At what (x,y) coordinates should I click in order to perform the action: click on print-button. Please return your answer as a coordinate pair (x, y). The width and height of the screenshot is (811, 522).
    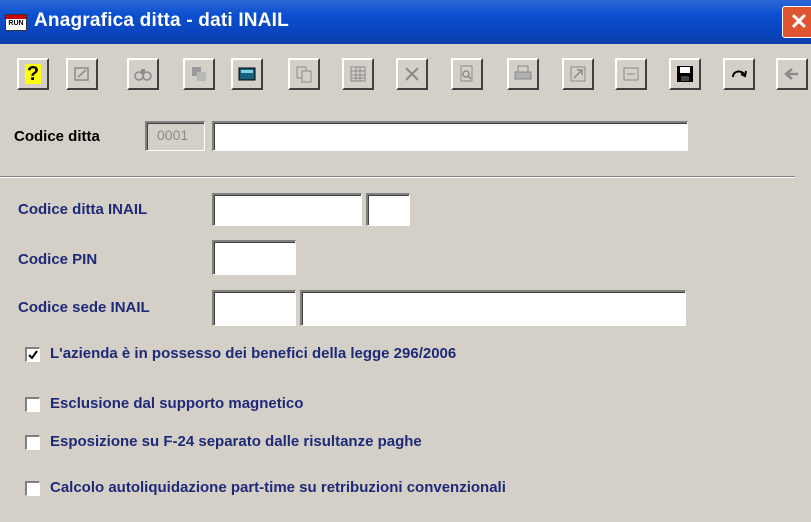
    Looking at the image, I should click on (523, 74).